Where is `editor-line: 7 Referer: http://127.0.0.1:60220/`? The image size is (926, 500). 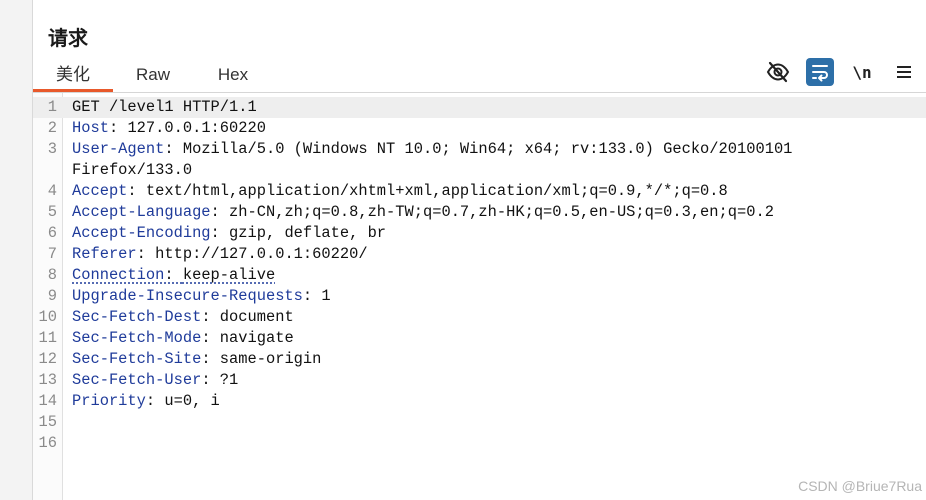
editor-line: 7 Referer: http://127.0.0.1:60220/ is located at coordinates (479, 254).